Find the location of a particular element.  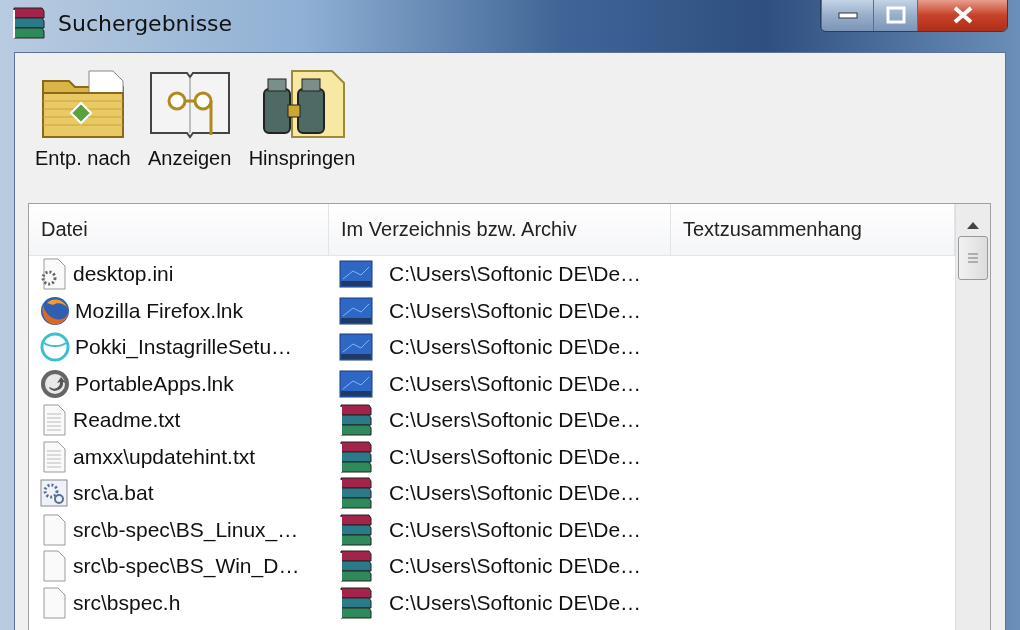

disc-icon is located at coordinates (55, 383).